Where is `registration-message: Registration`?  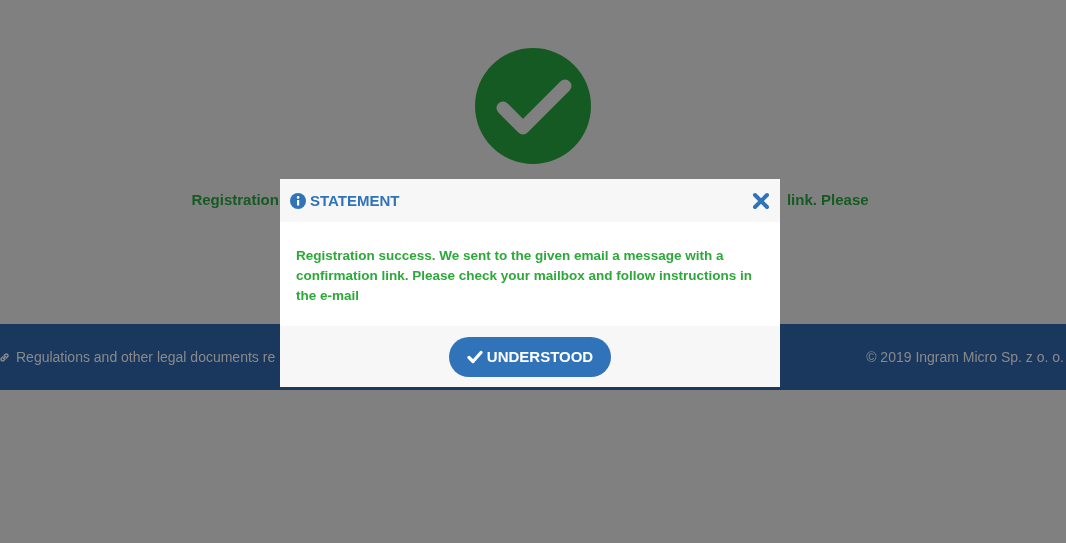 registration-message: Registration is located at coordinates (235, 199).